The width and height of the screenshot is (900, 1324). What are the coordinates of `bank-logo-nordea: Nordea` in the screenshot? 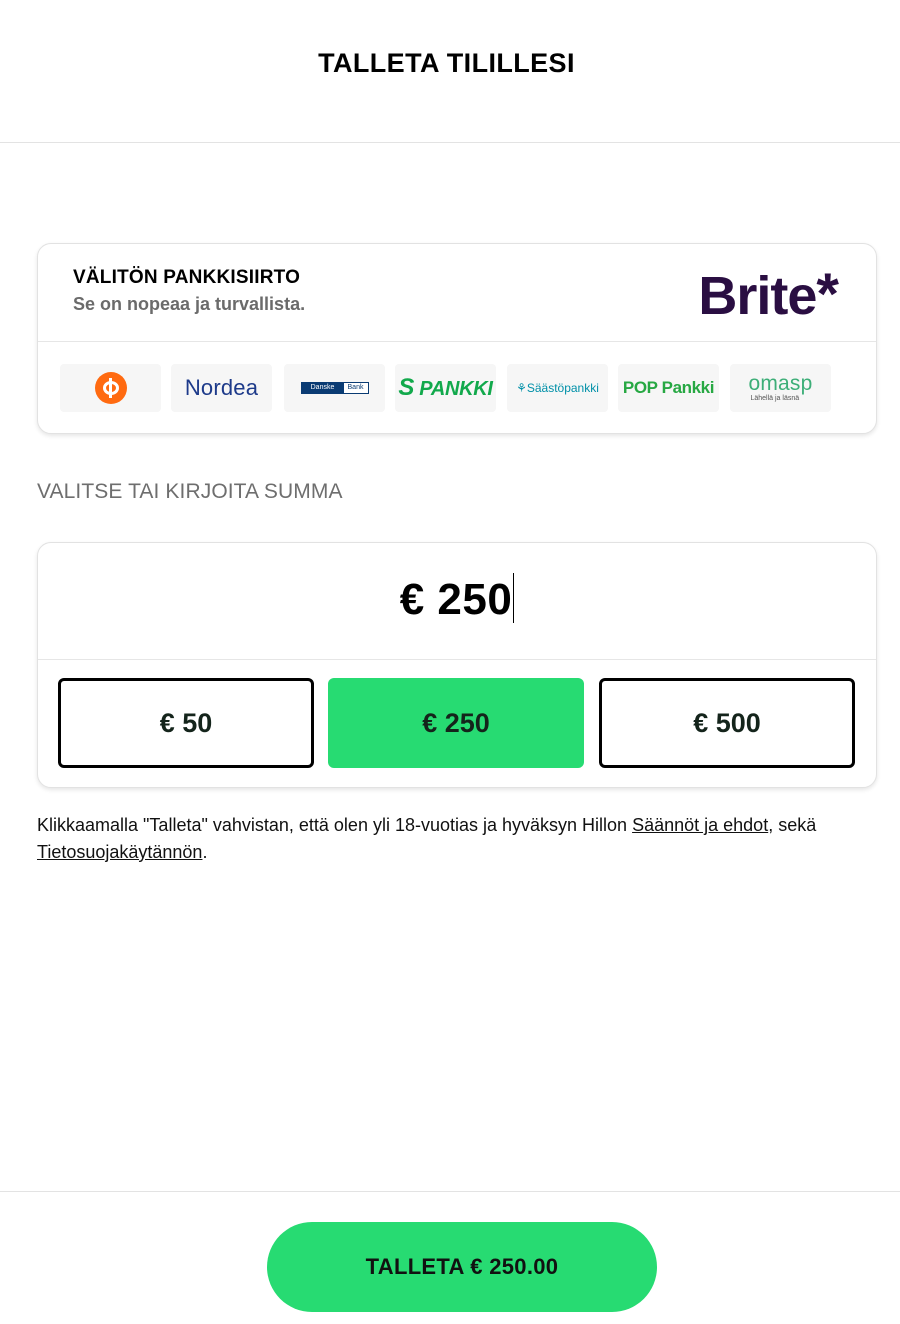 It's located at (221, 388).